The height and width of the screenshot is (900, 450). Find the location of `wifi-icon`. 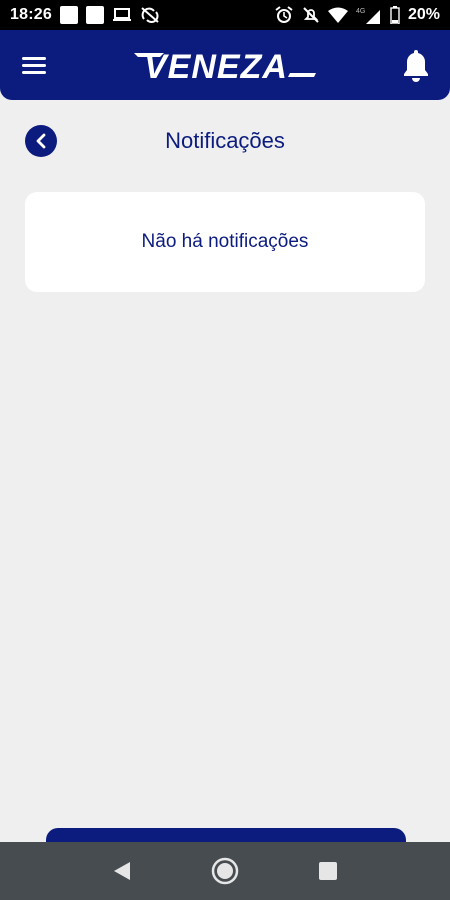

wifi-icon is located at coordinates (337, 15).